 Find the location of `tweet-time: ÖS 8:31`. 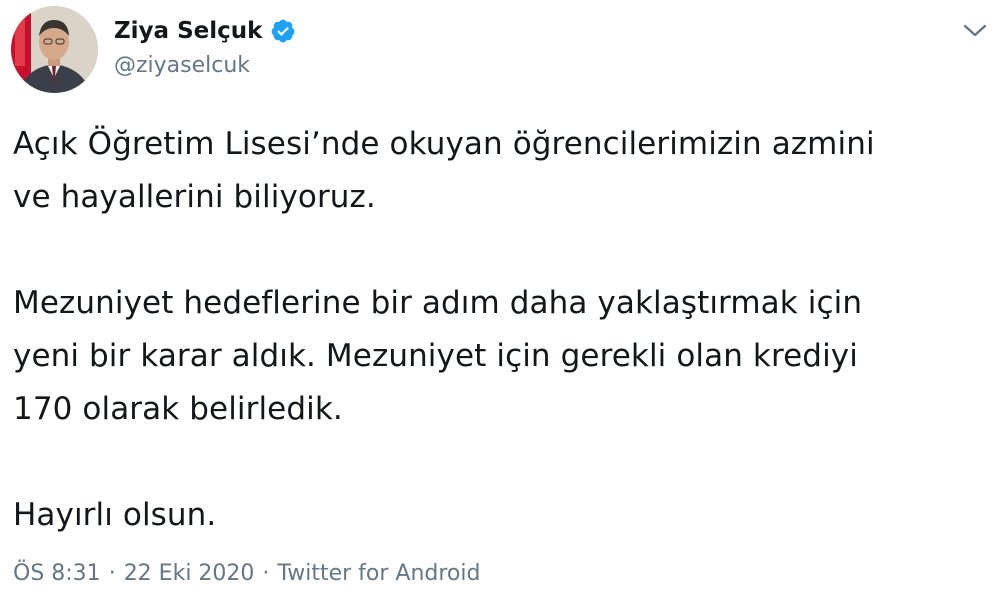

tweet-time: ÖS 8:31 is located at coordinates (57, 574).